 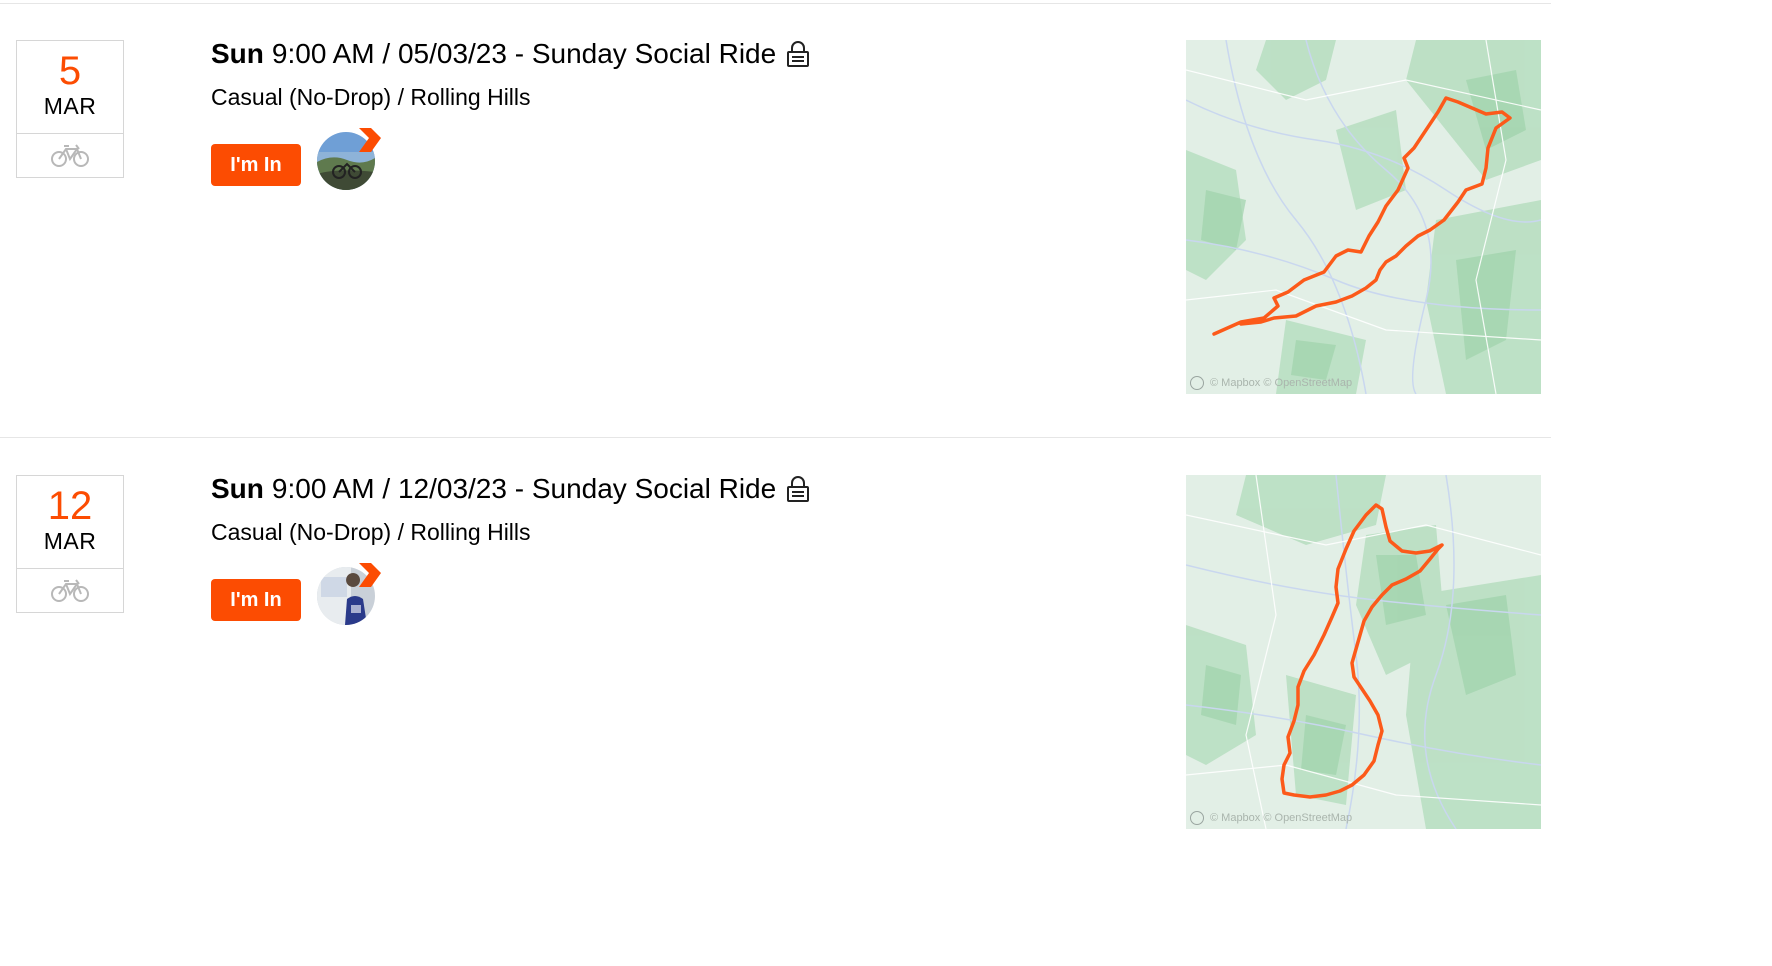 I want to click on date-top: 12 MAR, so click(x=70, y=522).